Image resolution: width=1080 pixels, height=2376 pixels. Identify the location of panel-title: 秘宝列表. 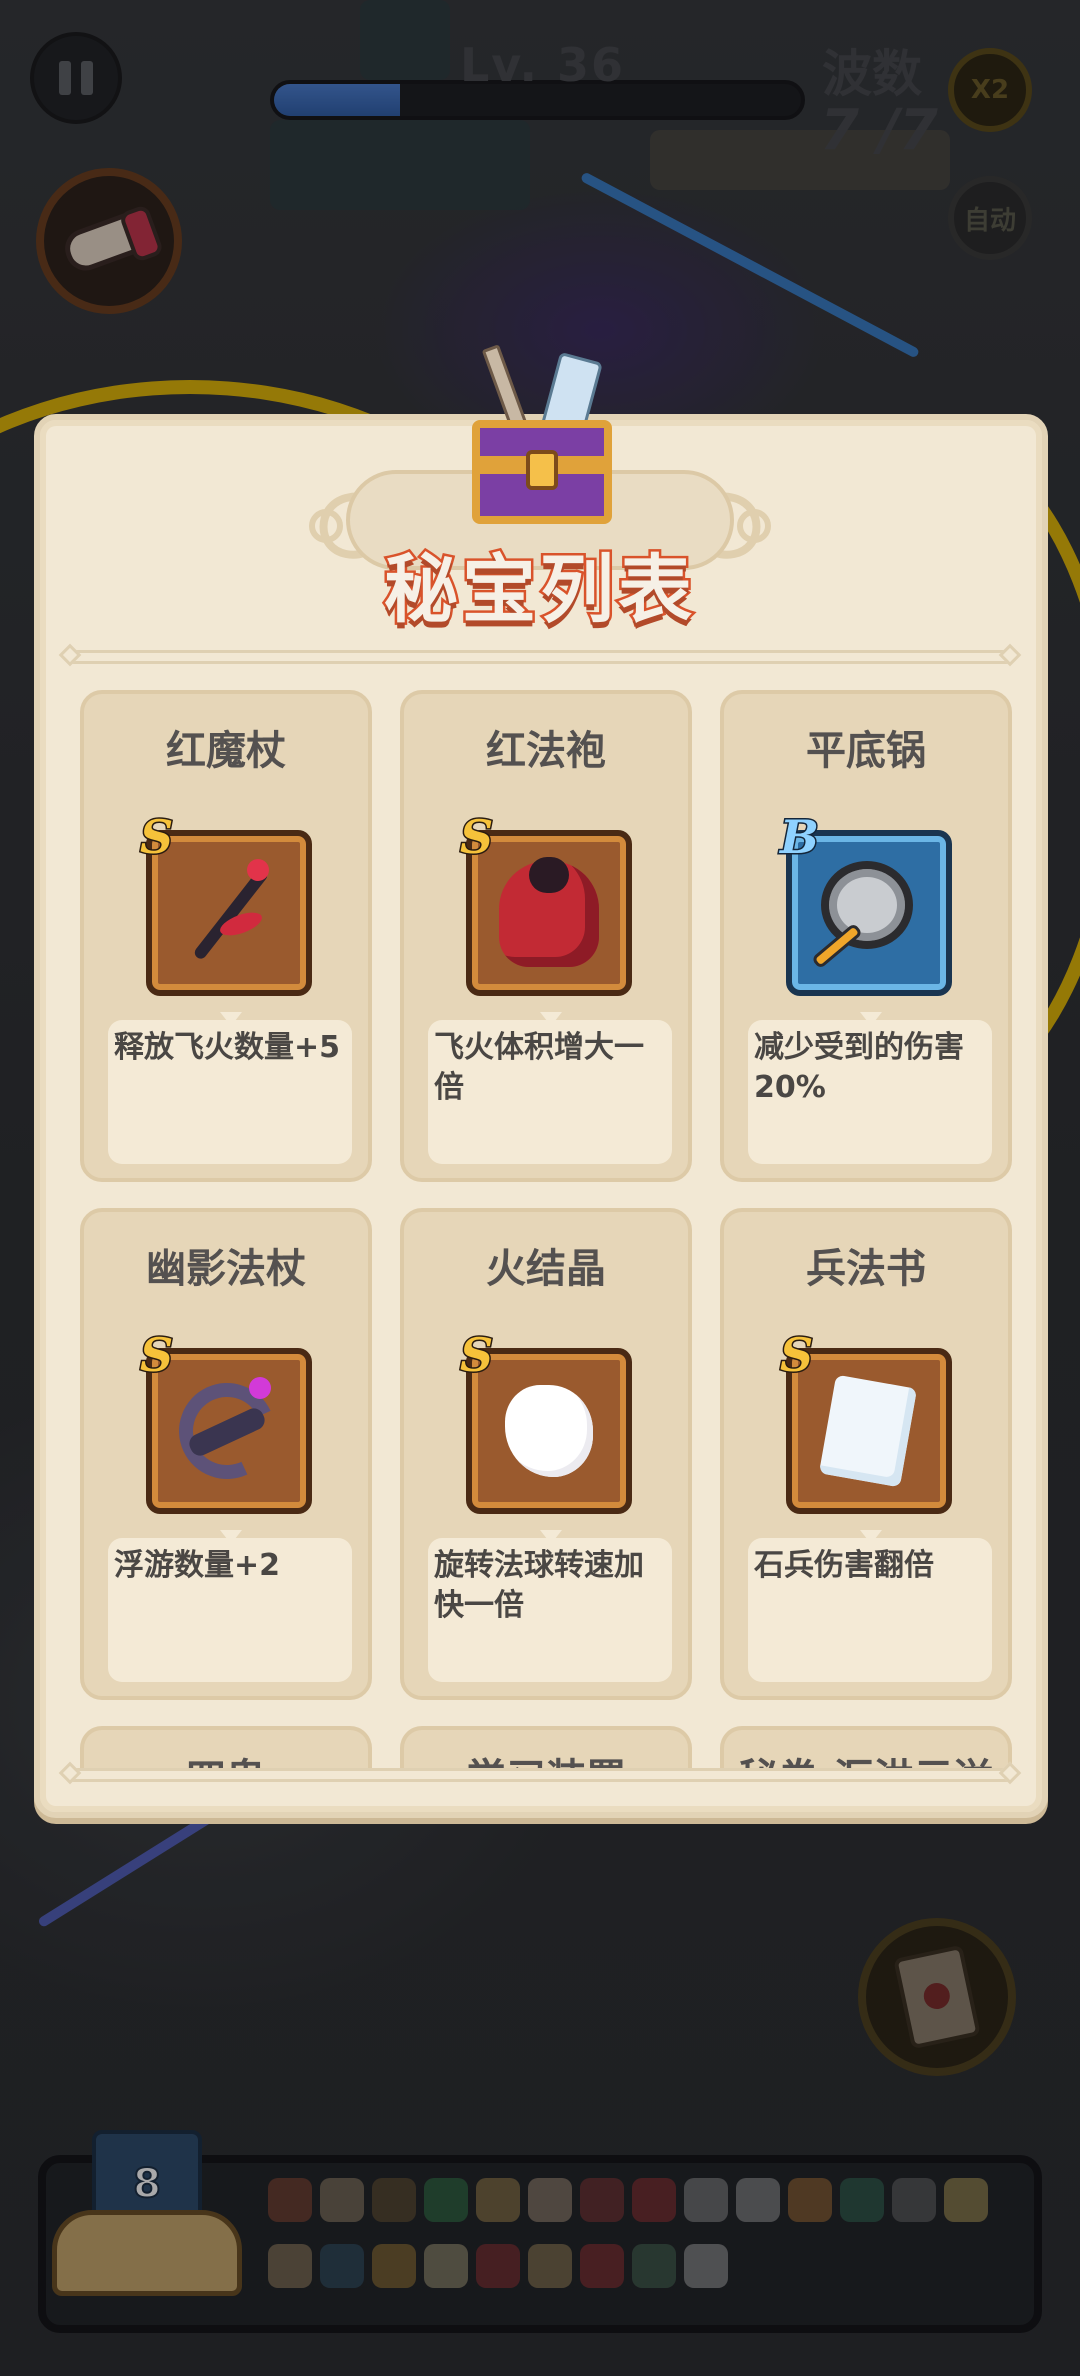
(539, 590).